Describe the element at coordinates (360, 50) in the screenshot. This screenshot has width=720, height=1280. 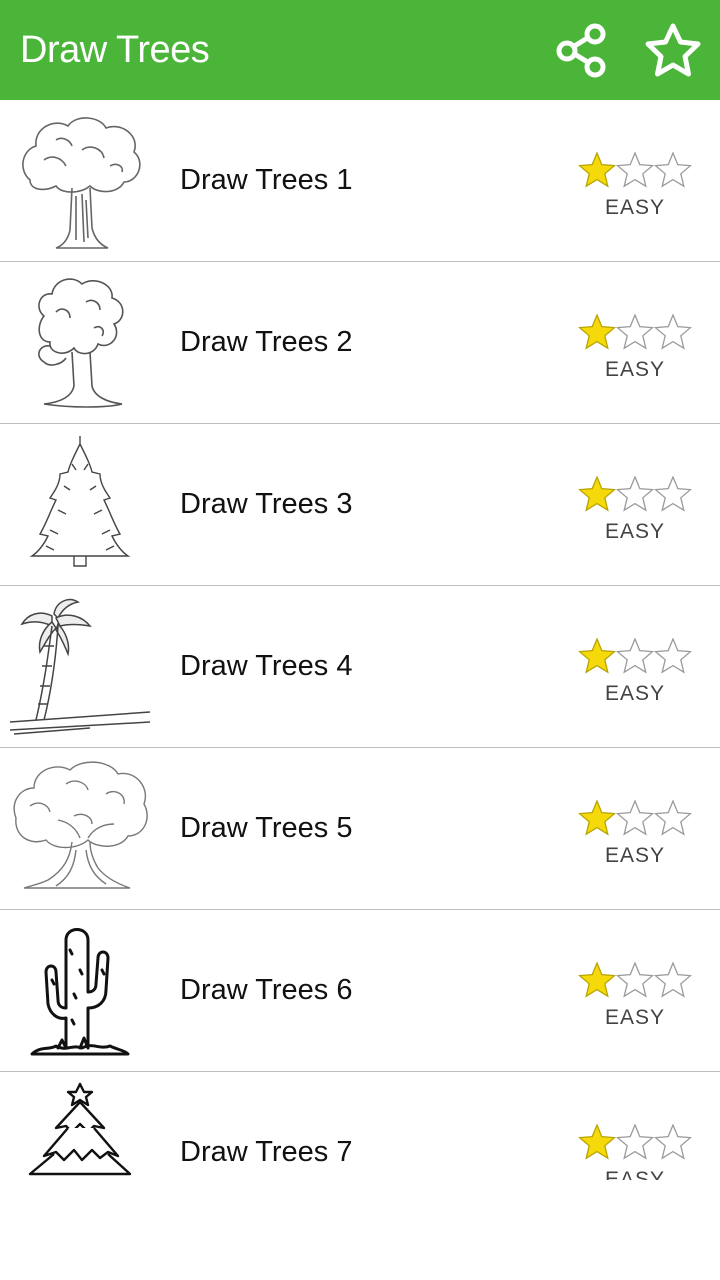
I see `app-bar: Draw Trees` at that location.